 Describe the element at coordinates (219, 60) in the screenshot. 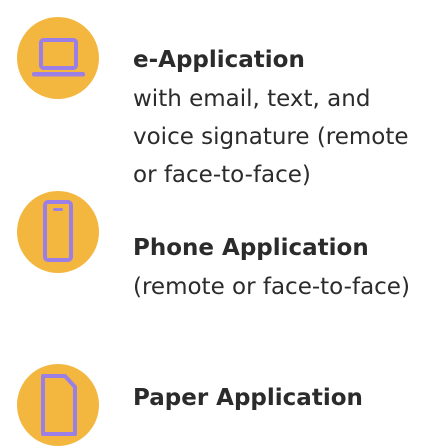

I see `option-title: e-Application` at that location.